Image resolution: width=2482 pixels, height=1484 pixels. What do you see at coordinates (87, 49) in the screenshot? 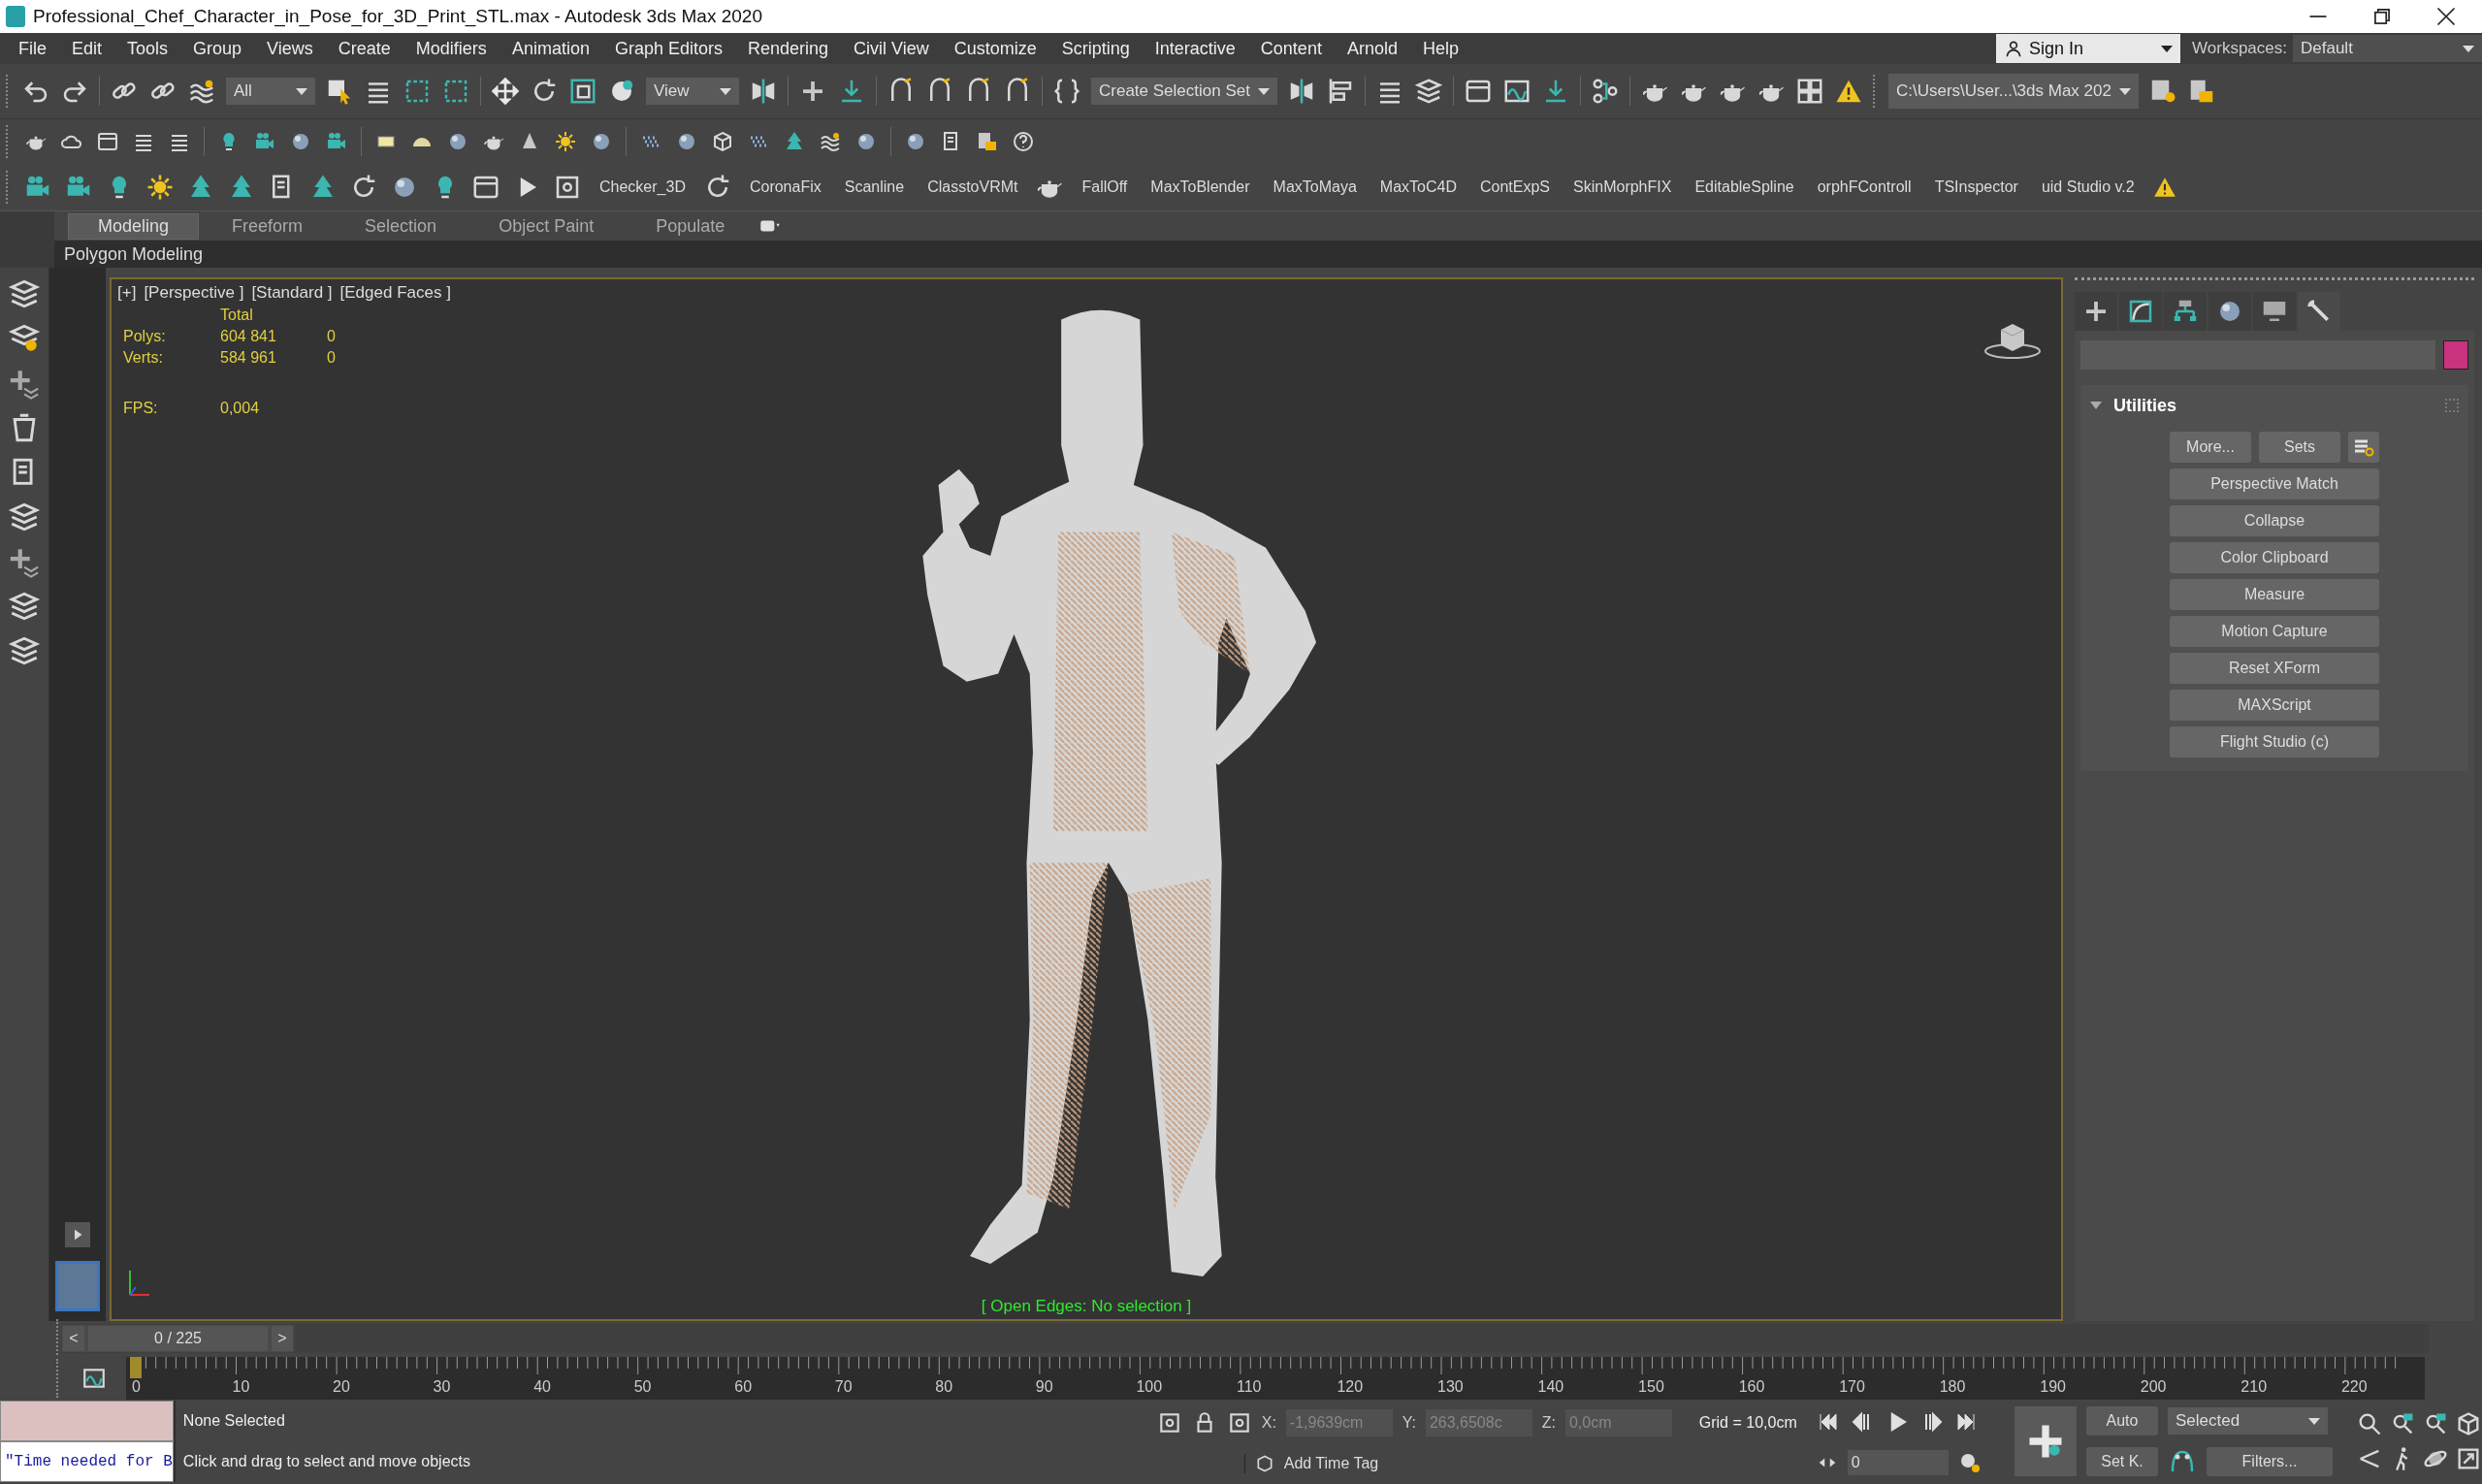
I see `menu-item: Edit` at bounding box center [87, 49].